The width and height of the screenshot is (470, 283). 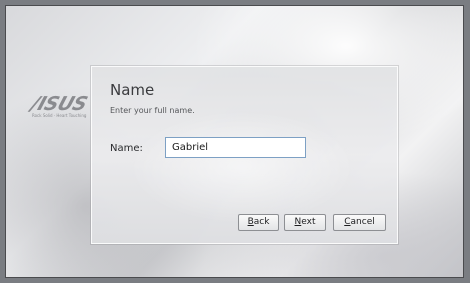 I want to click on back-button: Back, so click(x=258, y=222).